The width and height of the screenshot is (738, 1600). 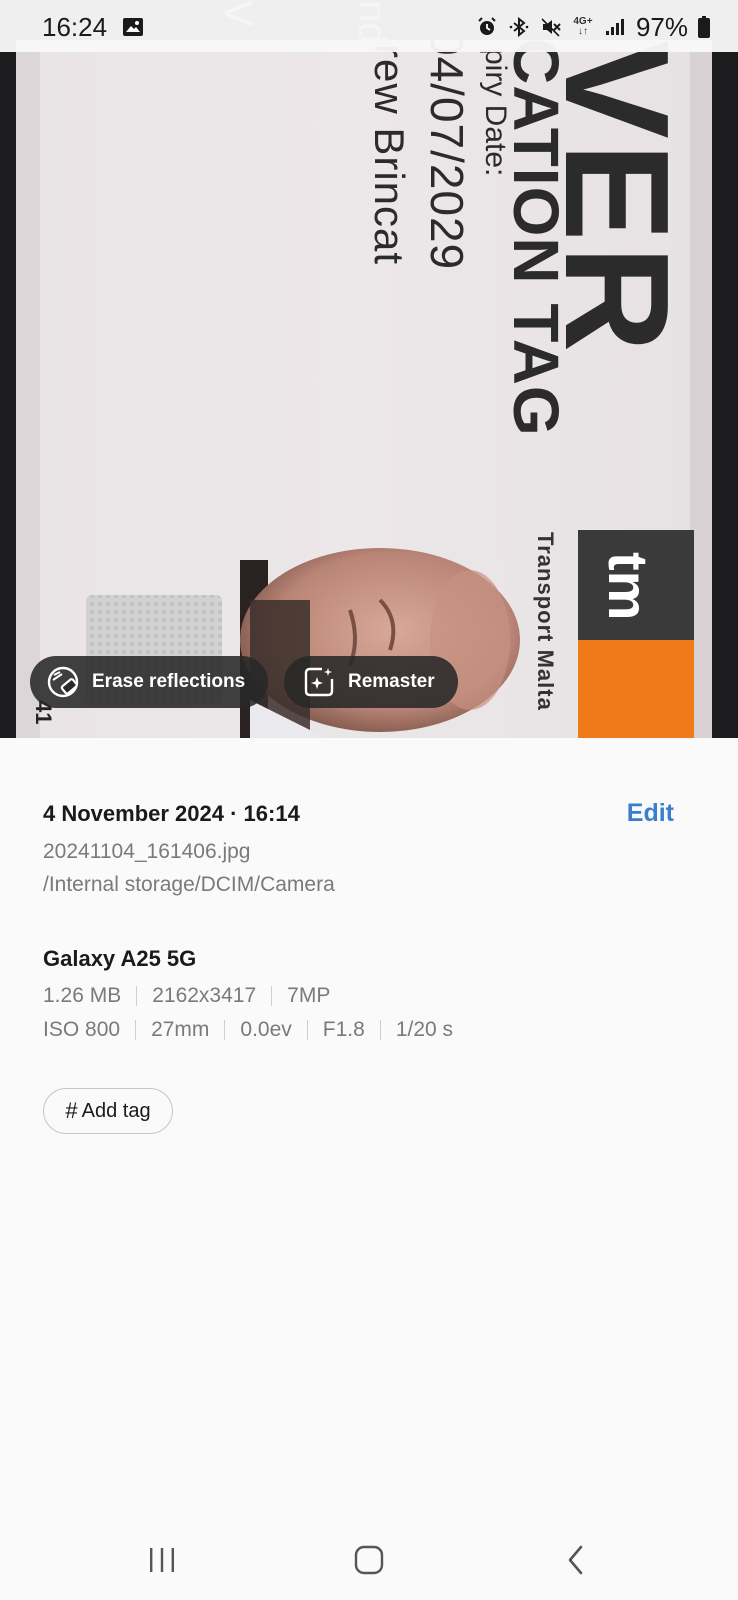 What do you see at coordinates (116, 1110) in the screenshot?
I see `add-tag-label: Add tag` at bounding box center [116, 1110].